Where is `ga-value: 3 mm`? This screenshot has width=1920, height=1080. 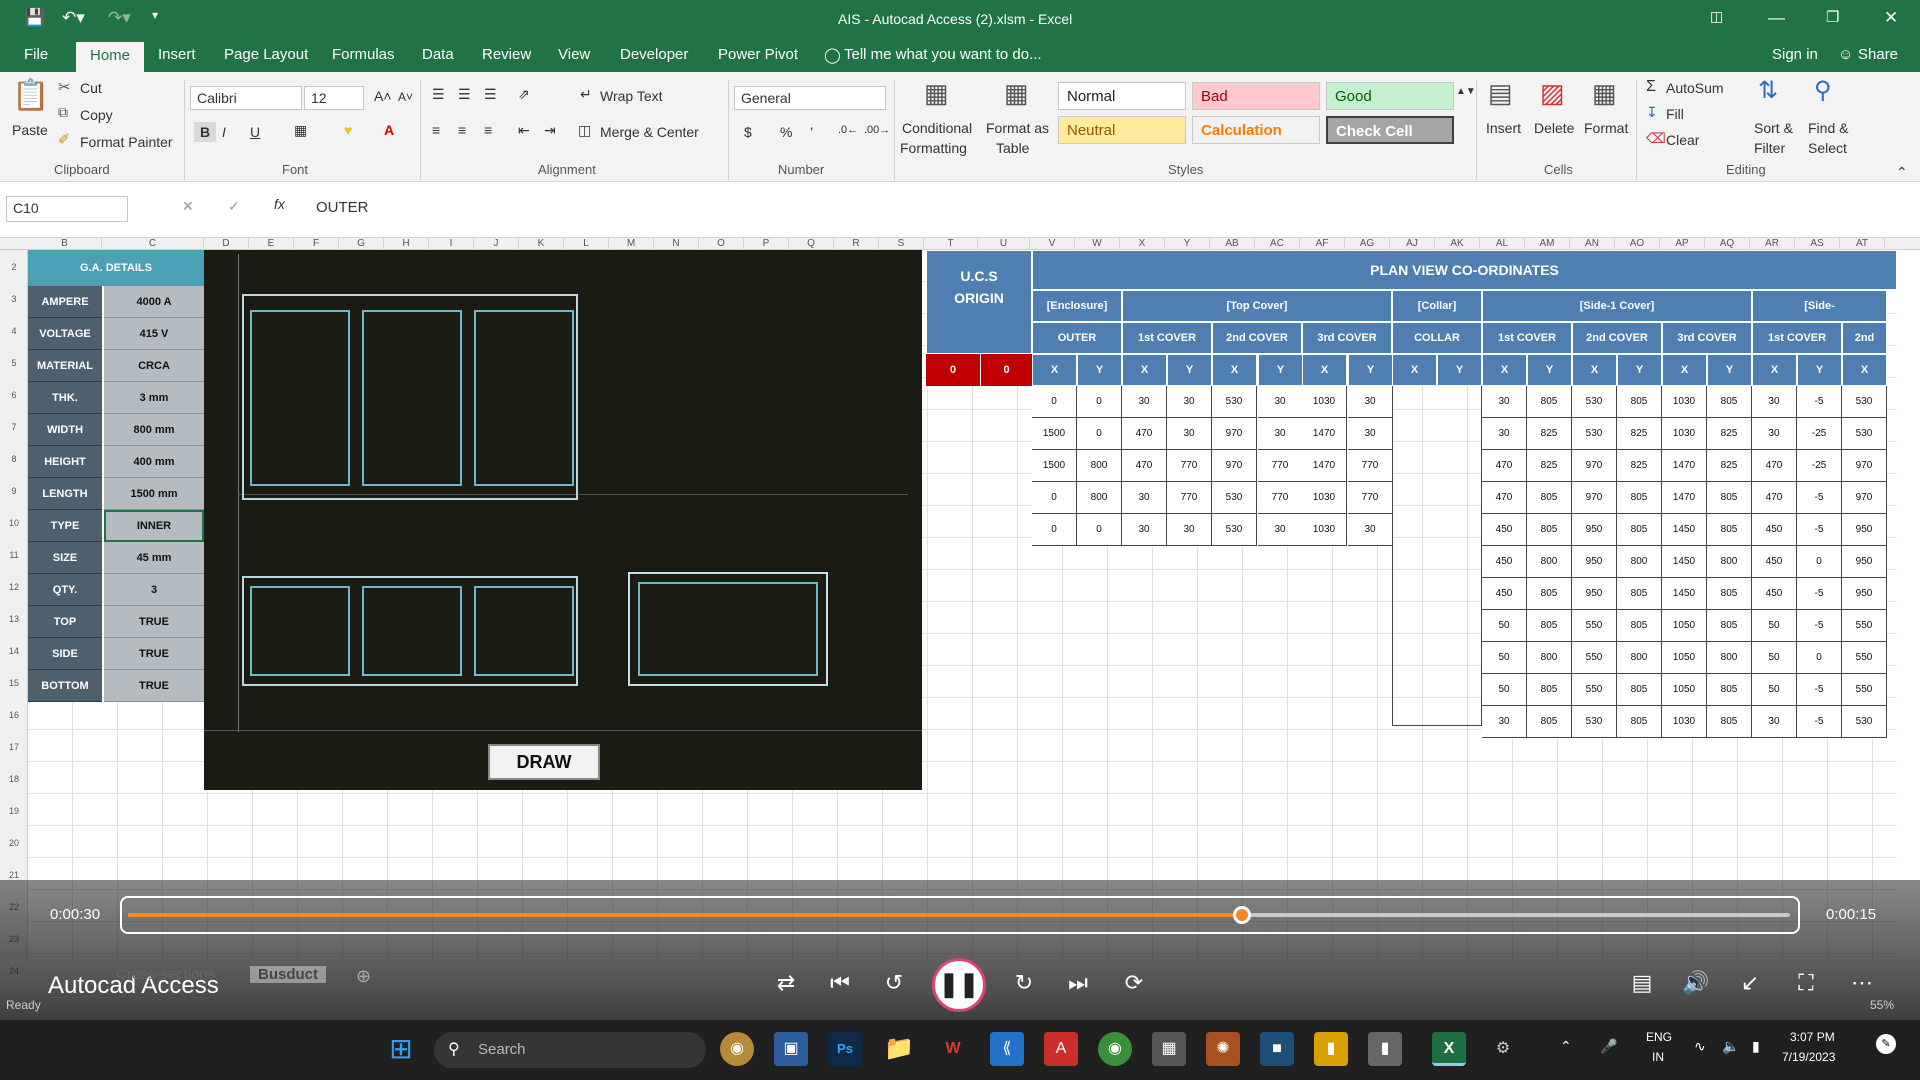 ga-value: 3 mm is located at coordinates (154, 398).